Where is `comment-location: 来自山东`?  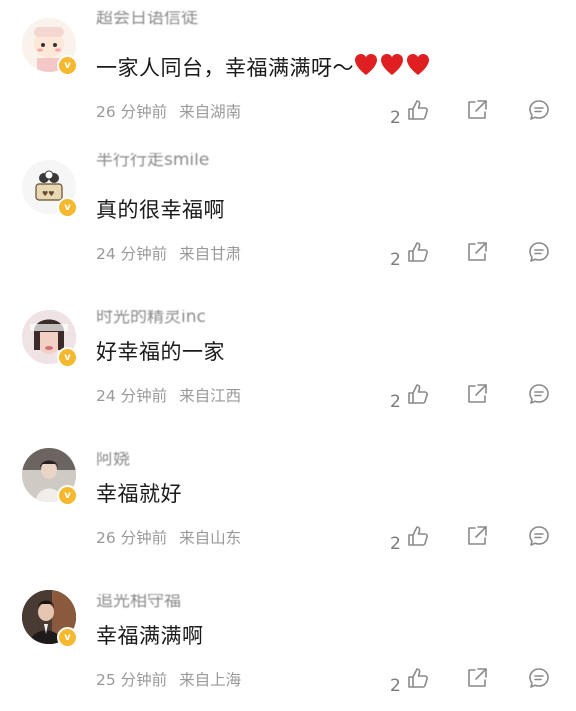
comment-location: 来自山东 is located at coordinates (210, 538).